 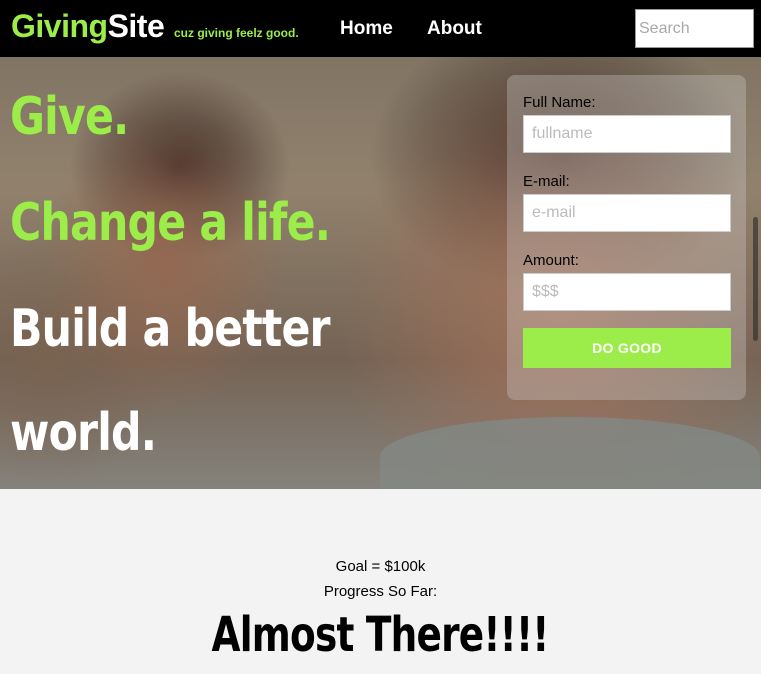 I want to click on brand-name-part2: Site, so click(x=136, y=26).